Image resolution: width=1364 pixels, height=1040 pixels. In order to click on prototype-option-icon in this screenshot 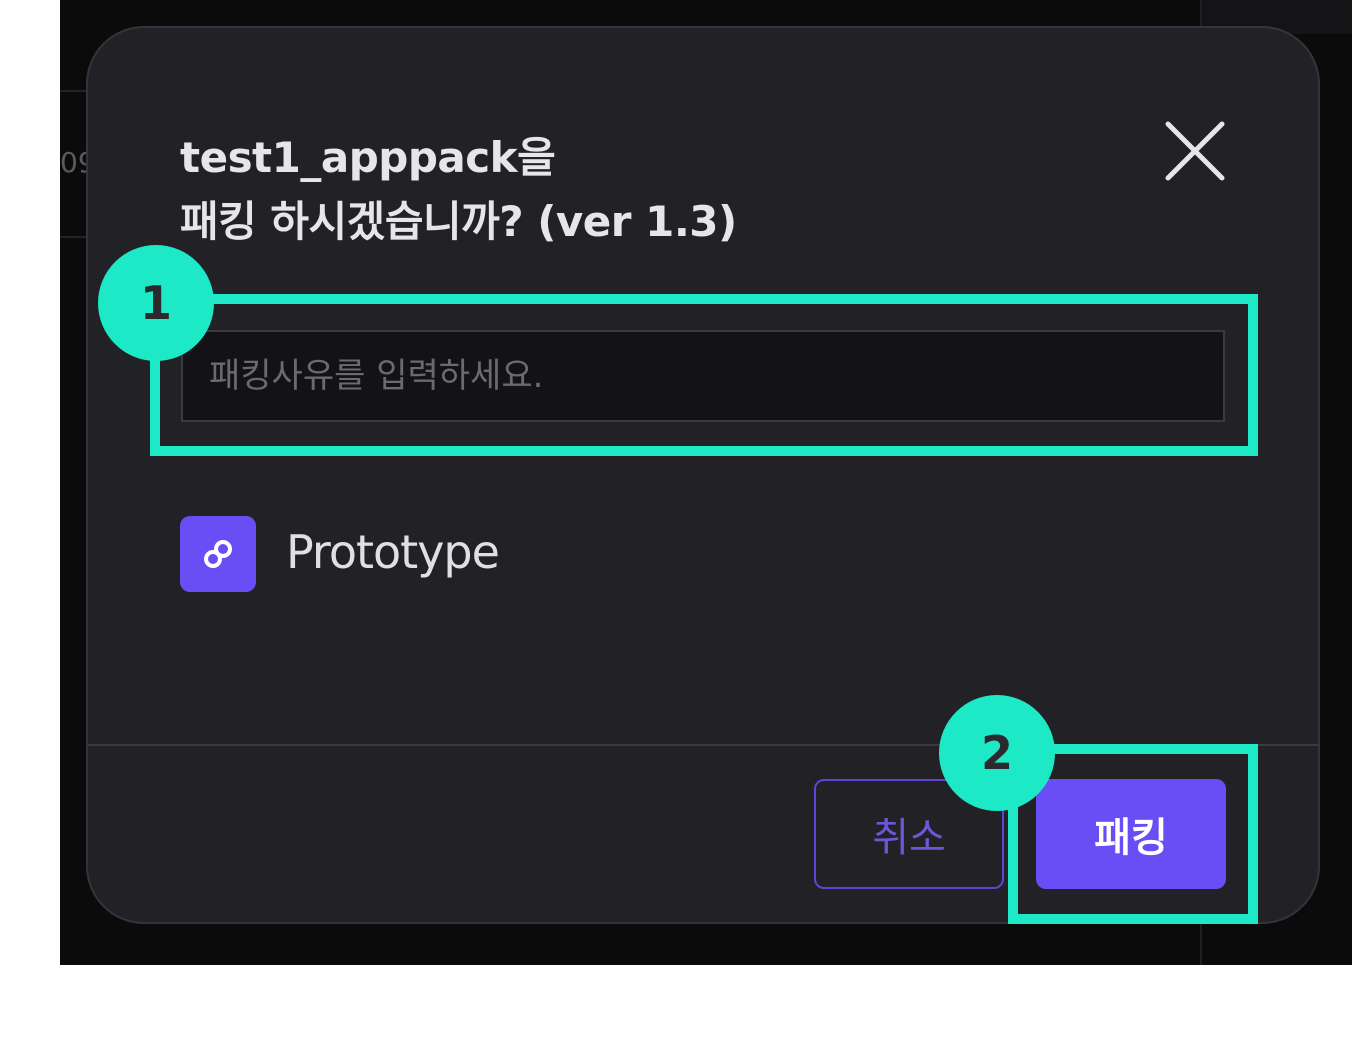, I will do `click(218, 554)`.